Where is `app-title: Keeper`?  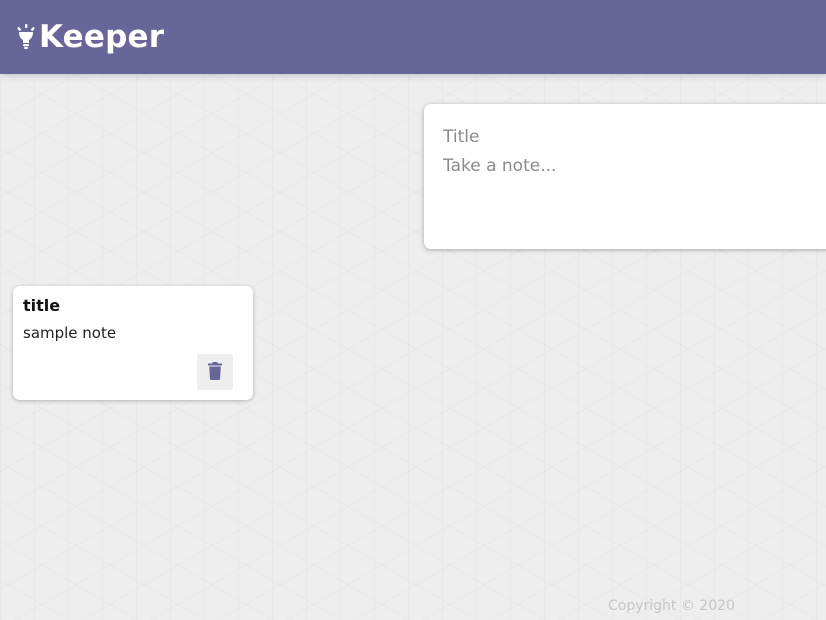 app-title: Keeper is located at coordinates (102, 36).